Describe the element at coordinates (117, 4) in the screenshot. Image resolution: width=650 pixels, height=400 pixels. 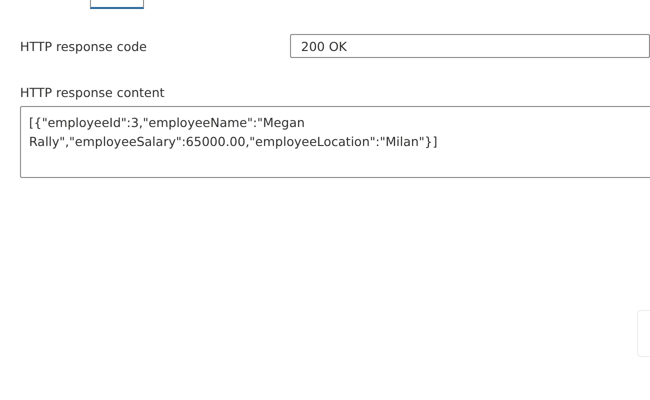
I see `tab-button` at that location.